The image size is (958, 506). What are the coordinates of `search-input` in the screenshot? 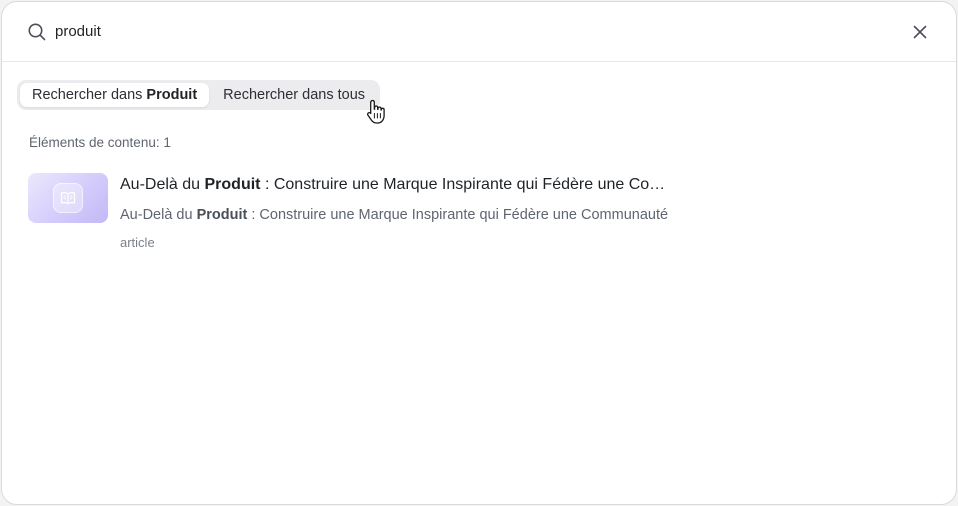 It's located at (477, 31).